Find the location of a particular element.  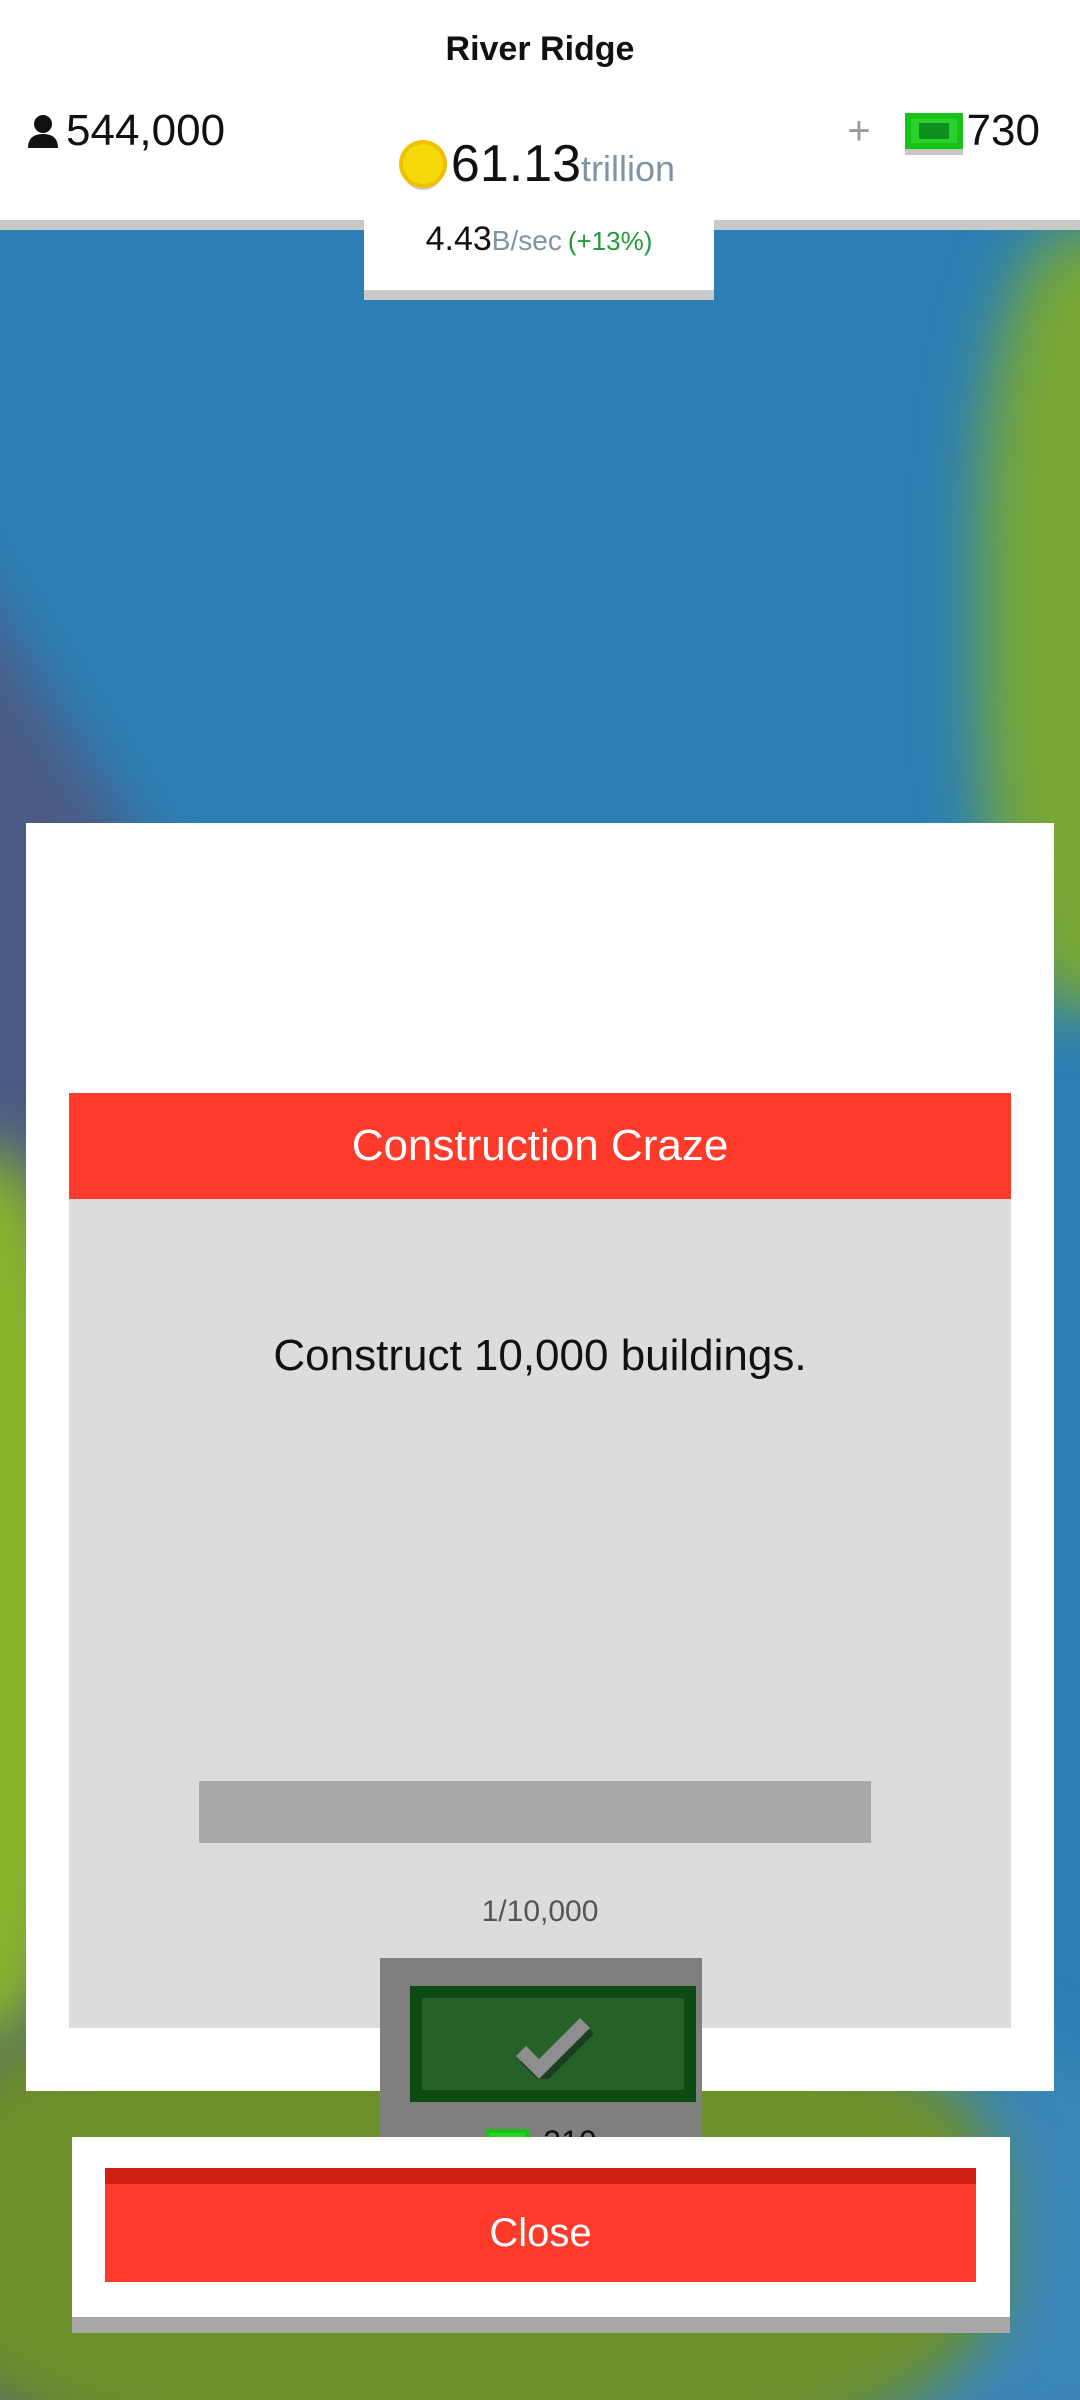

achievement-description: Construct 10,000 buildings. is located at coordinates (540, 1355).